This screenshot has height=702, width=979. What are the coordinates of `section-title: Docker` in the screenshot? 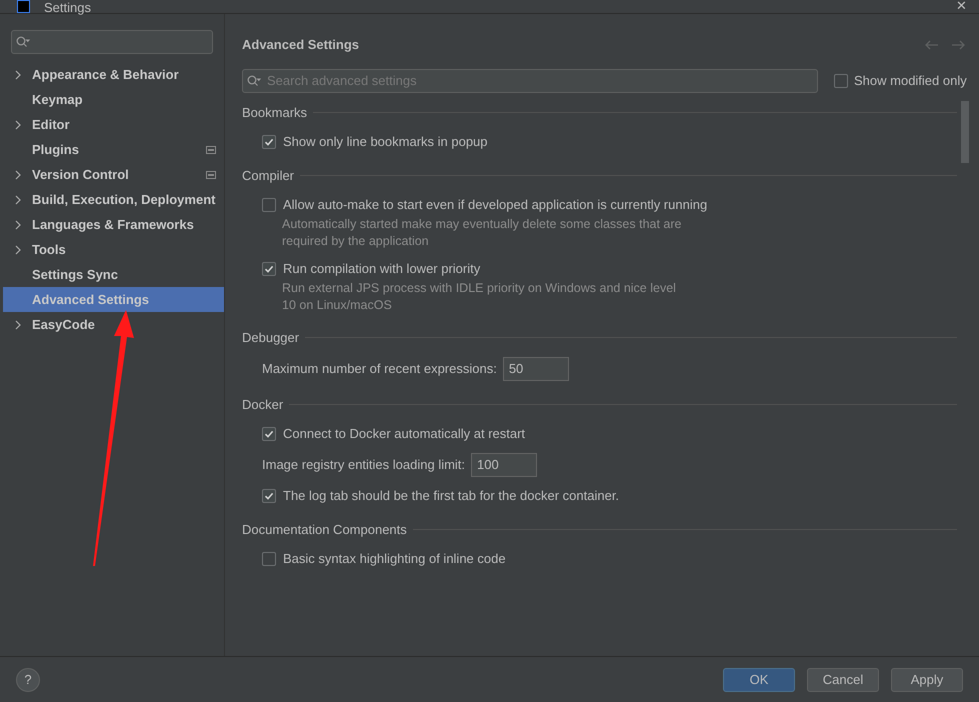 It's located at (263, 405).